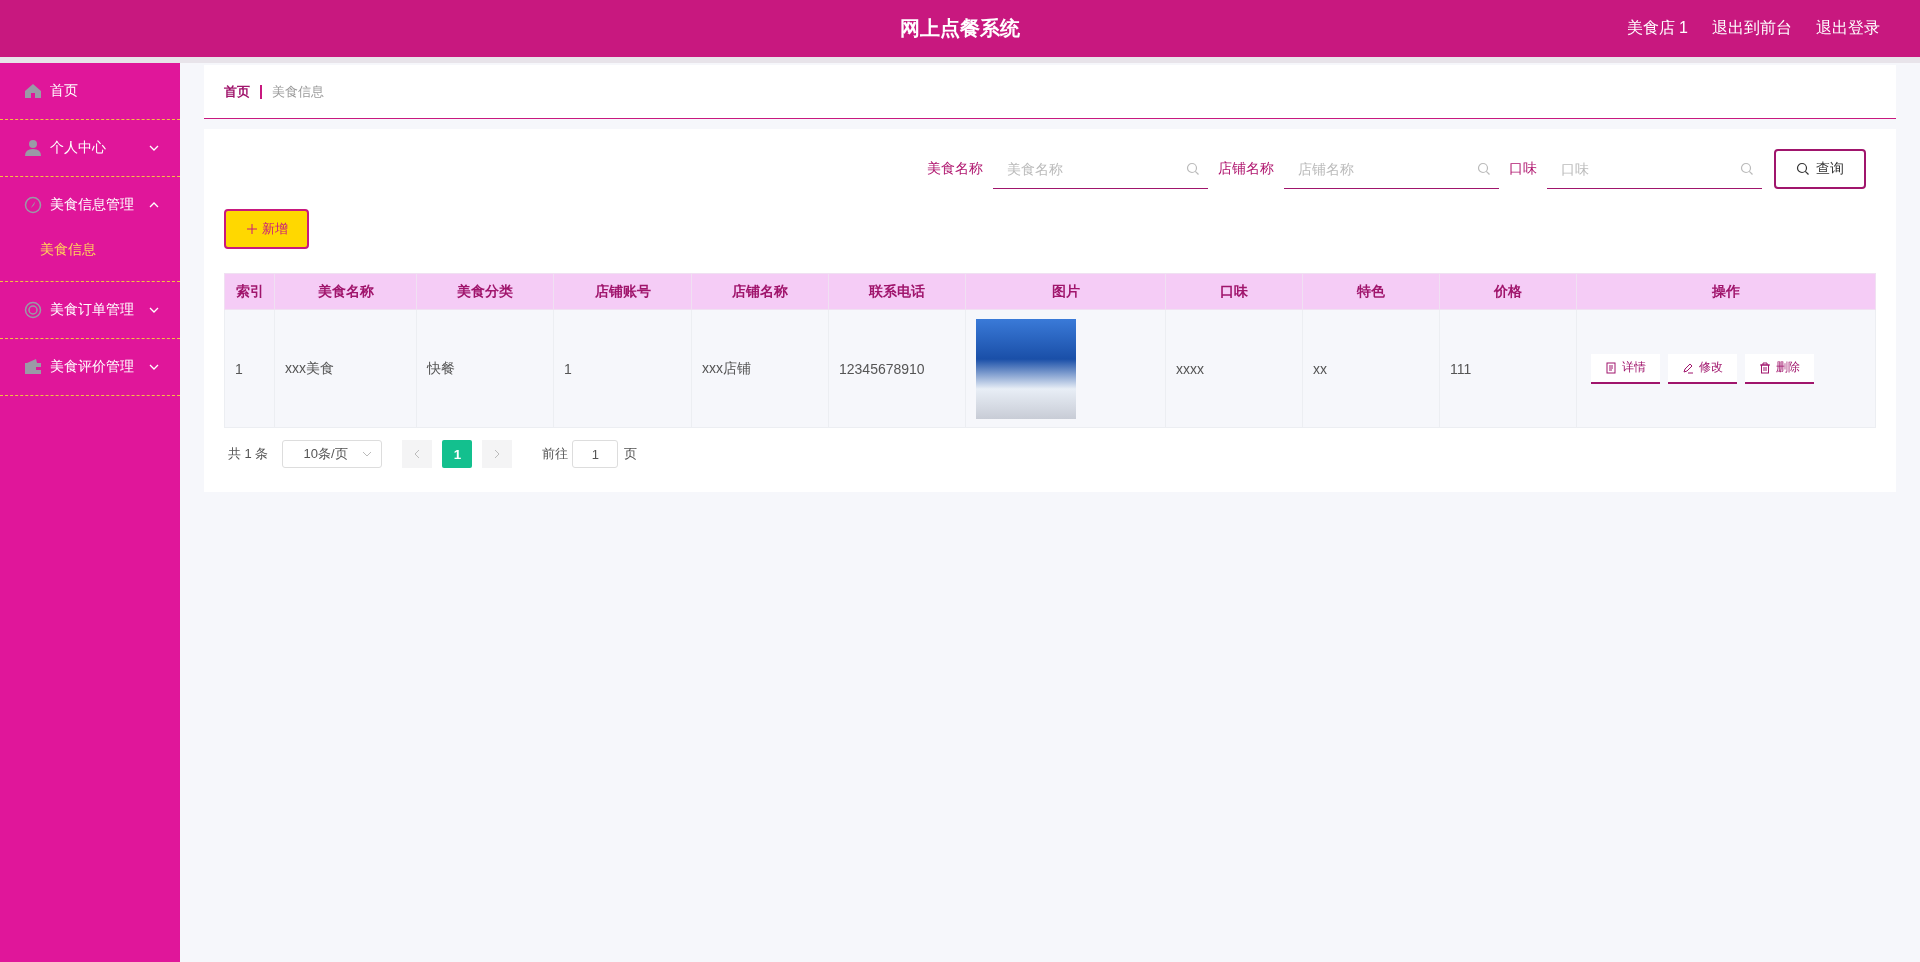 This screenshot has width=1920, height=962. What do you see at coordinates (1461, 368) in the screenshot?
I see `table-cell: 111` at bounding box center [1461, 368].